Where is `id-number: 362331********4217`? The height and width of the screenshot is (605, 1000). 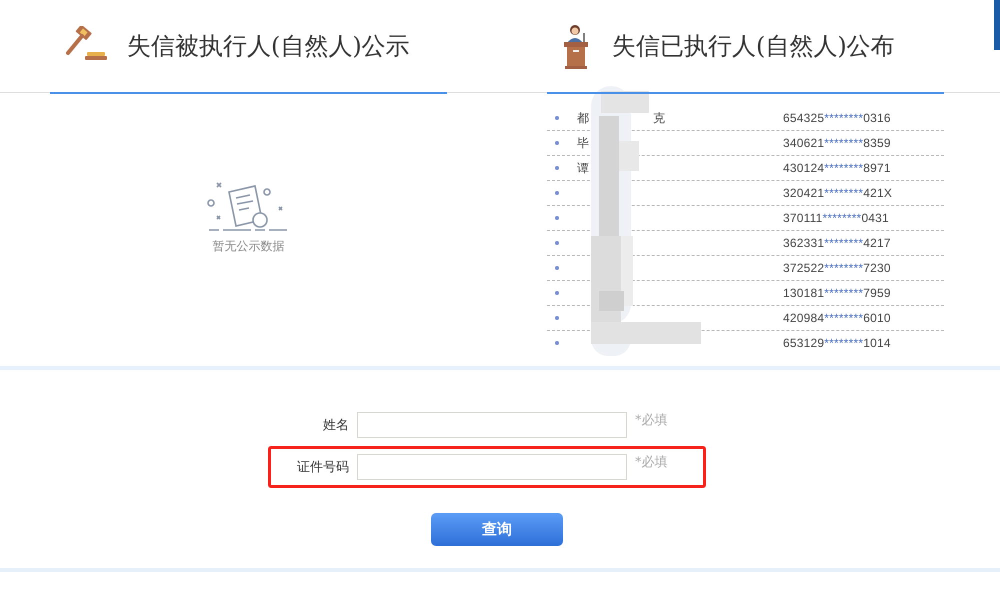 id-number: 362331********4217 is located at coordinates (837, 243).